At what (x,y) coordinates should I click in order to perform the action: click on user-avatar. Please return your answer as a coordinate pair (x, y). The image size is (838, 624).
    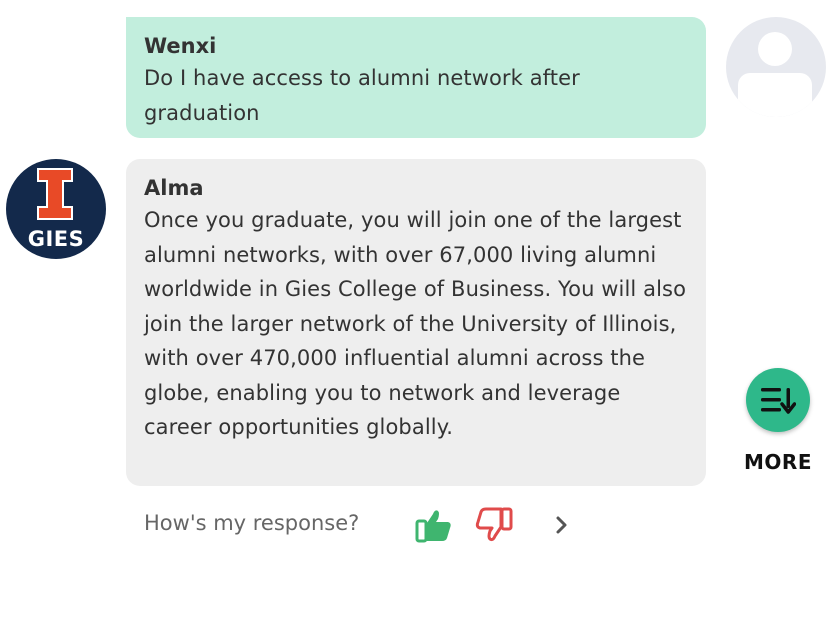
    Looking at the image, I should click on (776, 67).